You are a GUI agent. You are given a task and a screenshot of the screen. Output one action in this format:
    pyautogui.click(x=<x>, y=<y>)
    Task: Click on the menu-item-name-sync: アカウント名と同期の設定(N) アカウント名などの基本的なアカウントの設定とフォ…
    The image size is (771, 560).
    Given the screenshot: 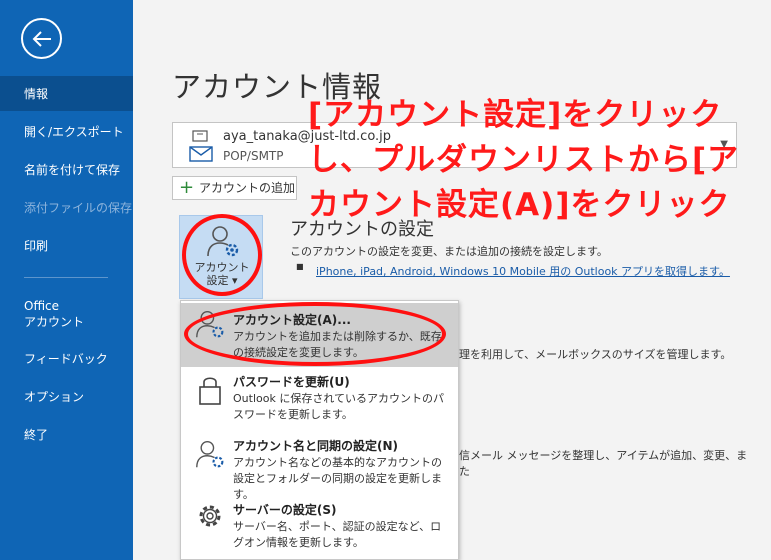 What is the action you would take?
    pyautogui.click(x=319, y=466)
    